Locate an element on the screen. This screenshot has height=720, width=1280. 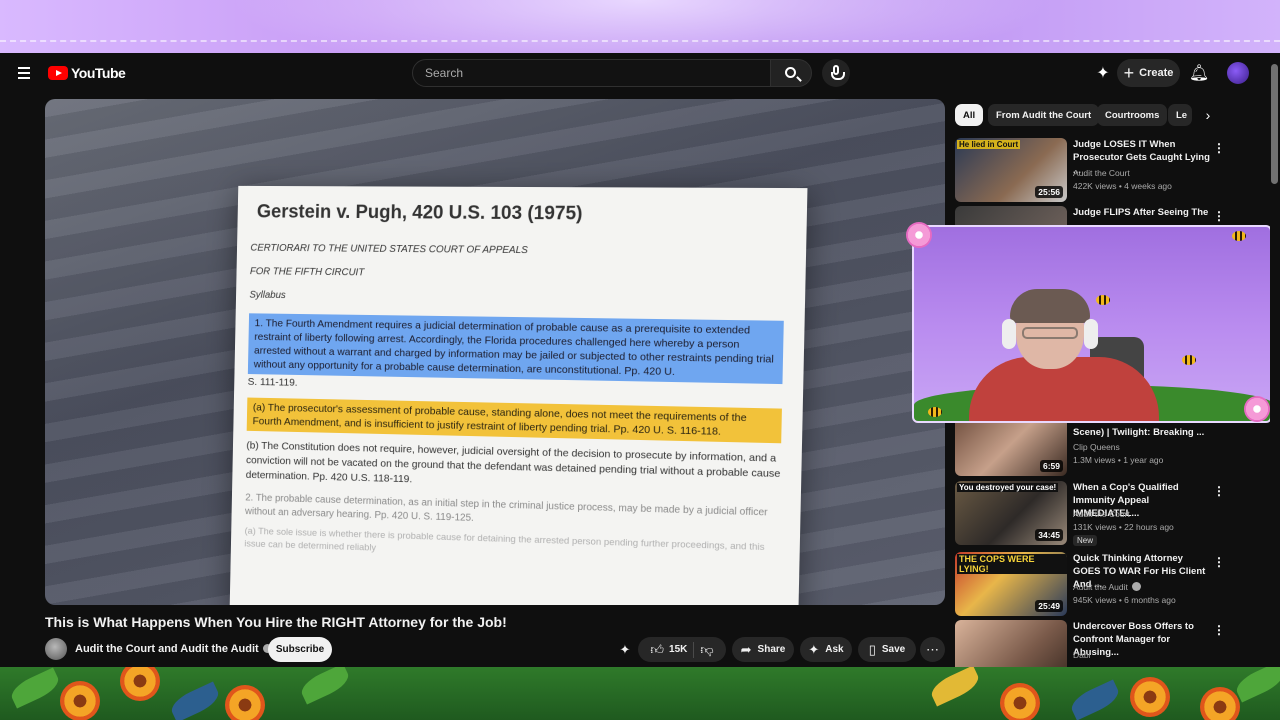
microphone-icon is located at coordinates (838, 72).